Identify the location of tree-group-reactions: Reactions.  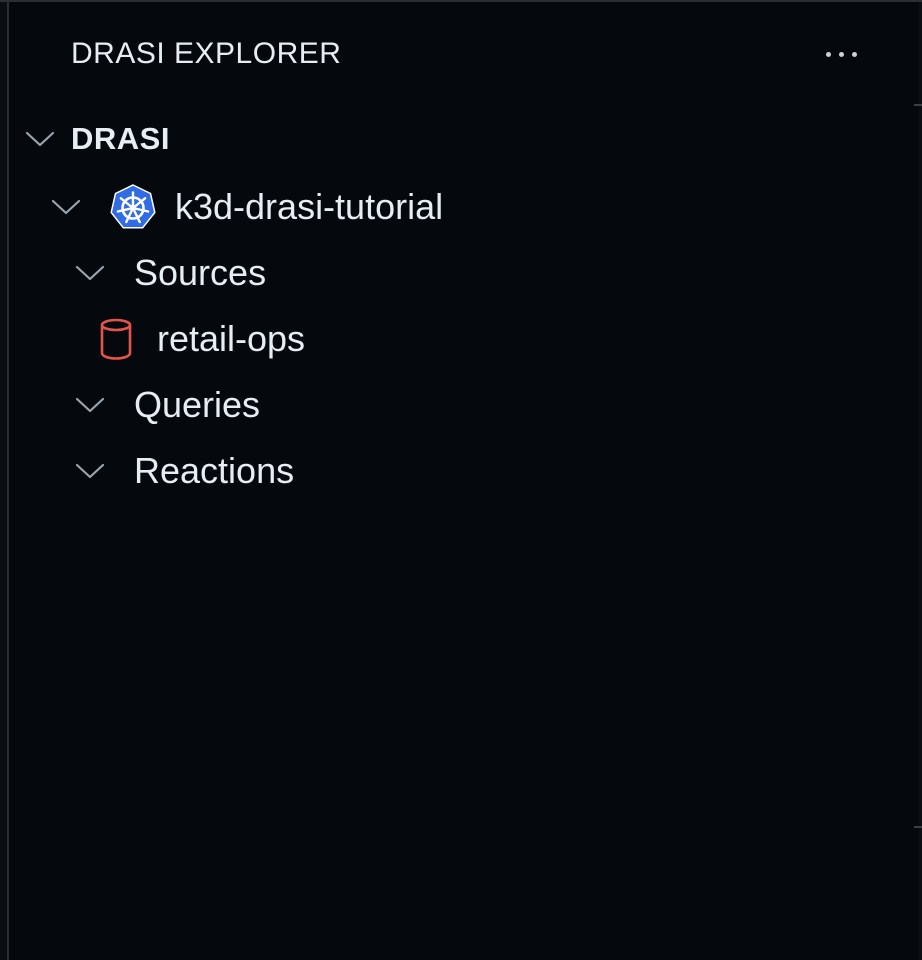
(464, 471).